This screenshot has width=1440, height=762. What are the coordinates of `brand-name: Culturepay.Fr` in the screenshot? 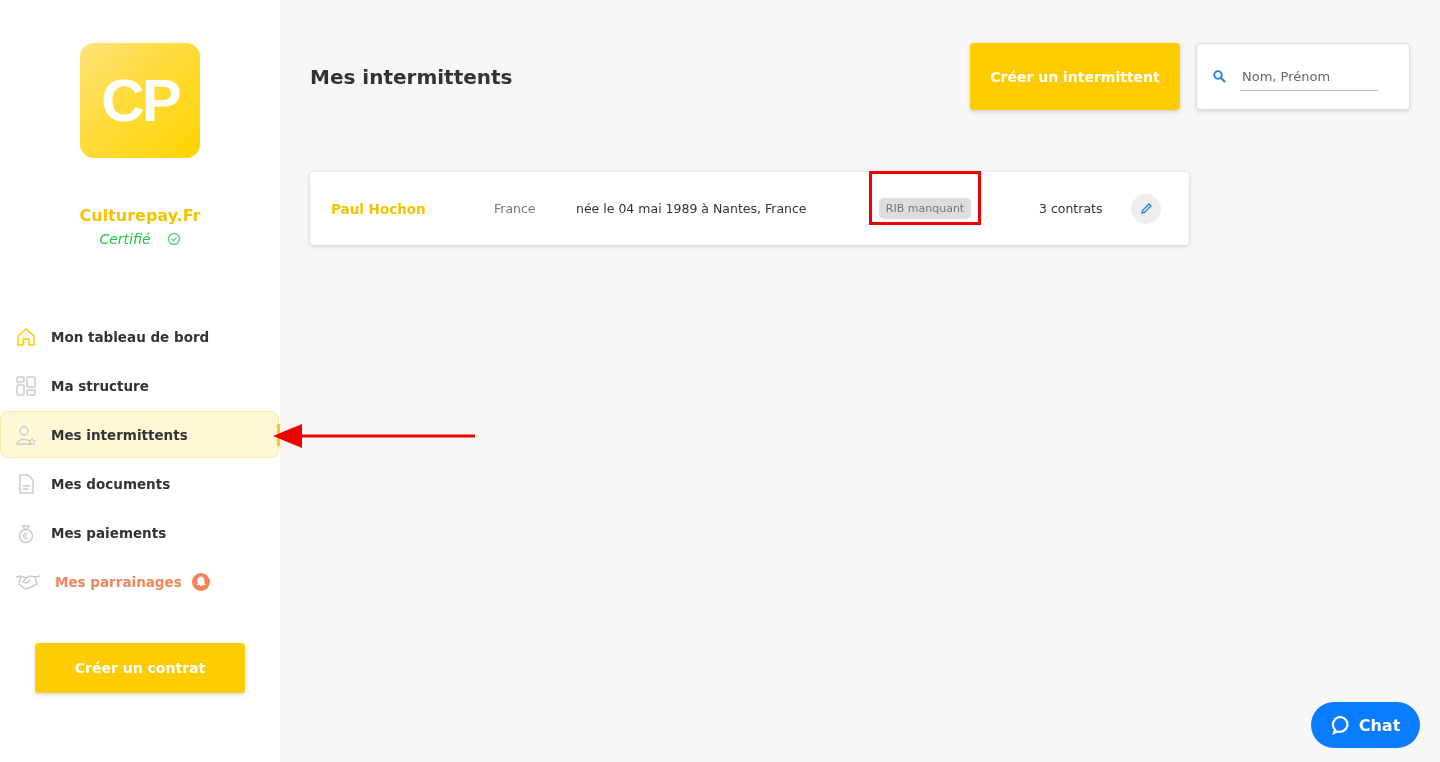 It's located at (140, 215).